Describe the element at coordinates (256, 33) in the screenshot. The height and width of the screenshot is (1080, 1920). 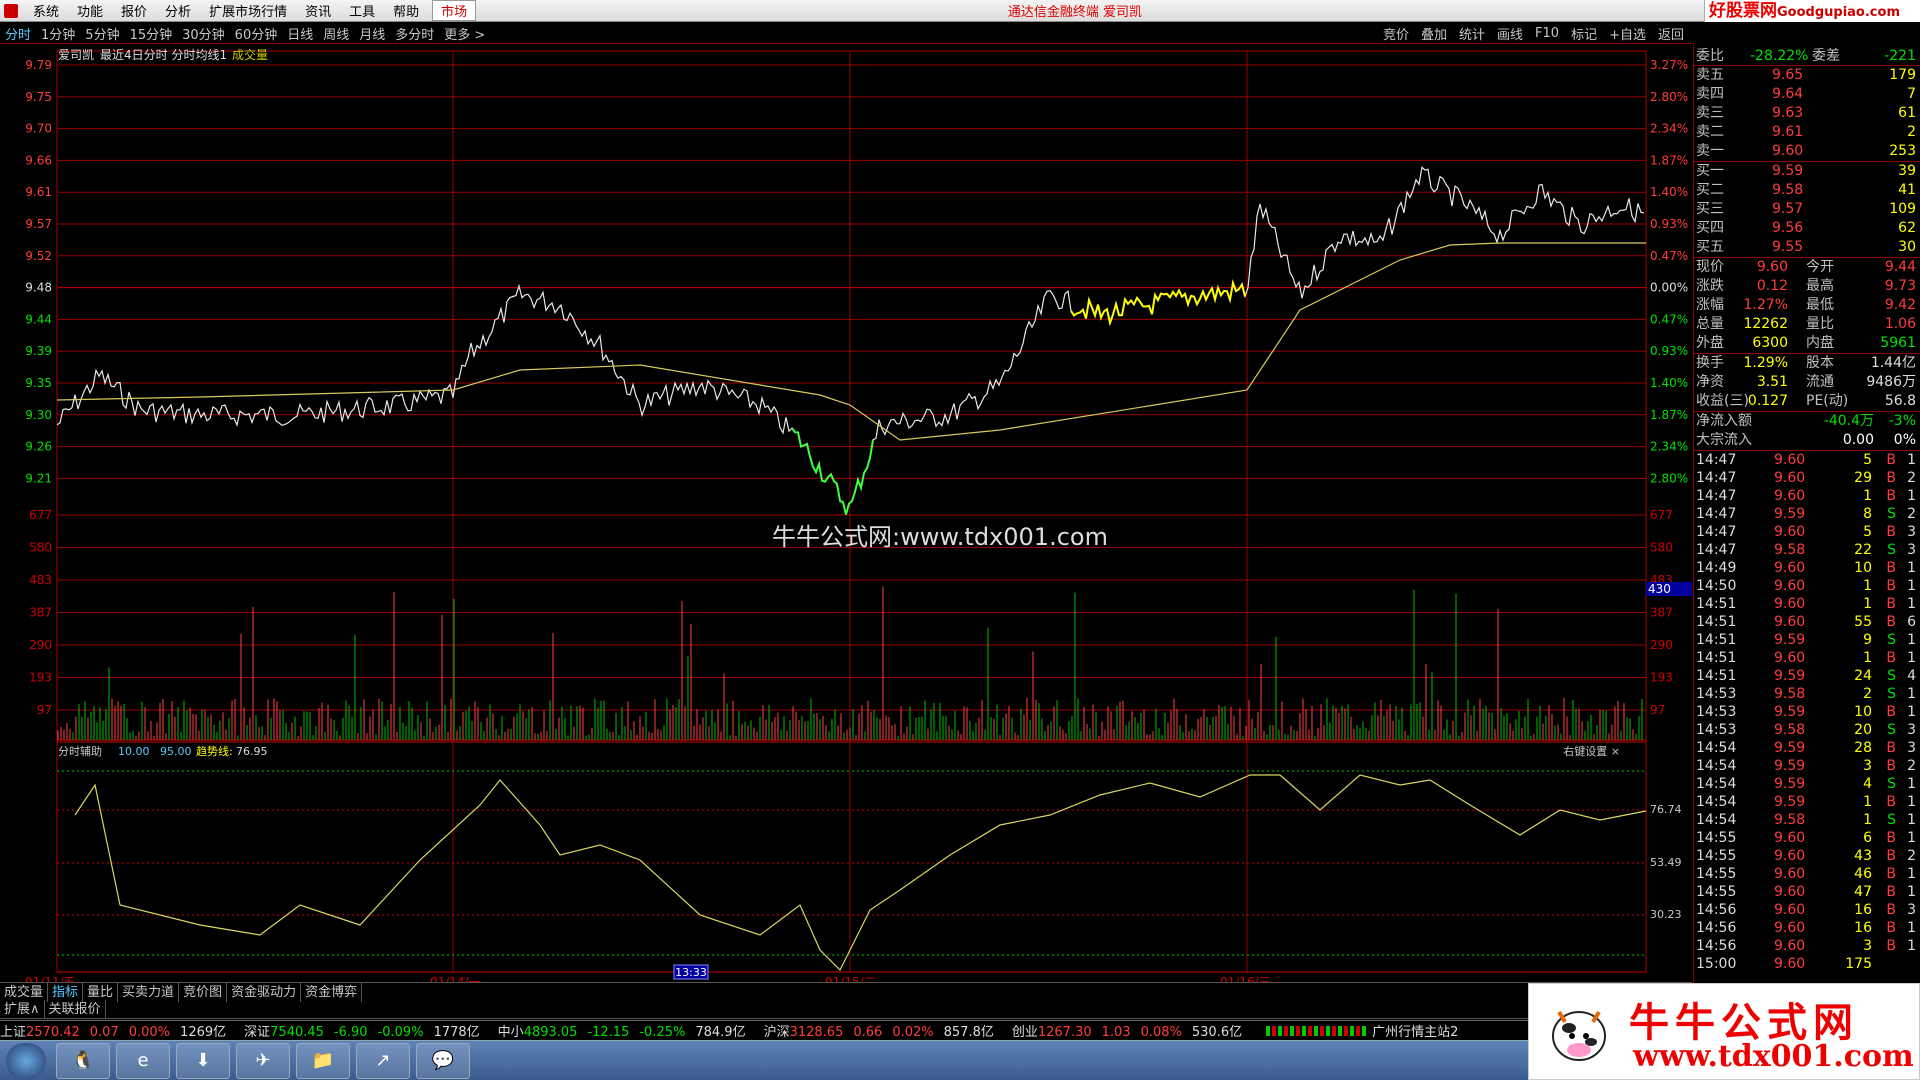
I see `period-tab-5: 60分钟` at that location.